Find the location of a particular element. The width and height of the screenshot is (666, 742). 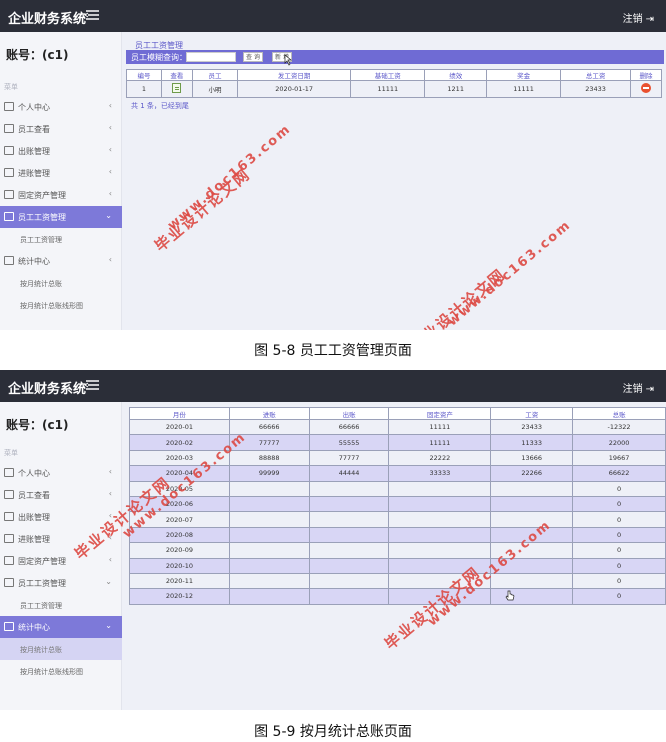

cell-month: 2020-12 is located at coordinates (179, 596).